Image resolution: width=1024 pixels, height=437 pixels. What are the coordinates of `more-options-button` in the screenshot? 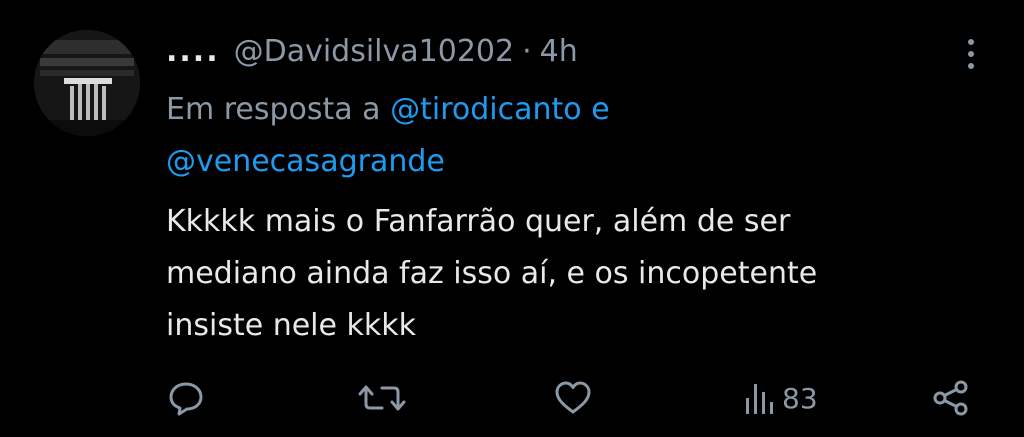 It's located at (971, 54).